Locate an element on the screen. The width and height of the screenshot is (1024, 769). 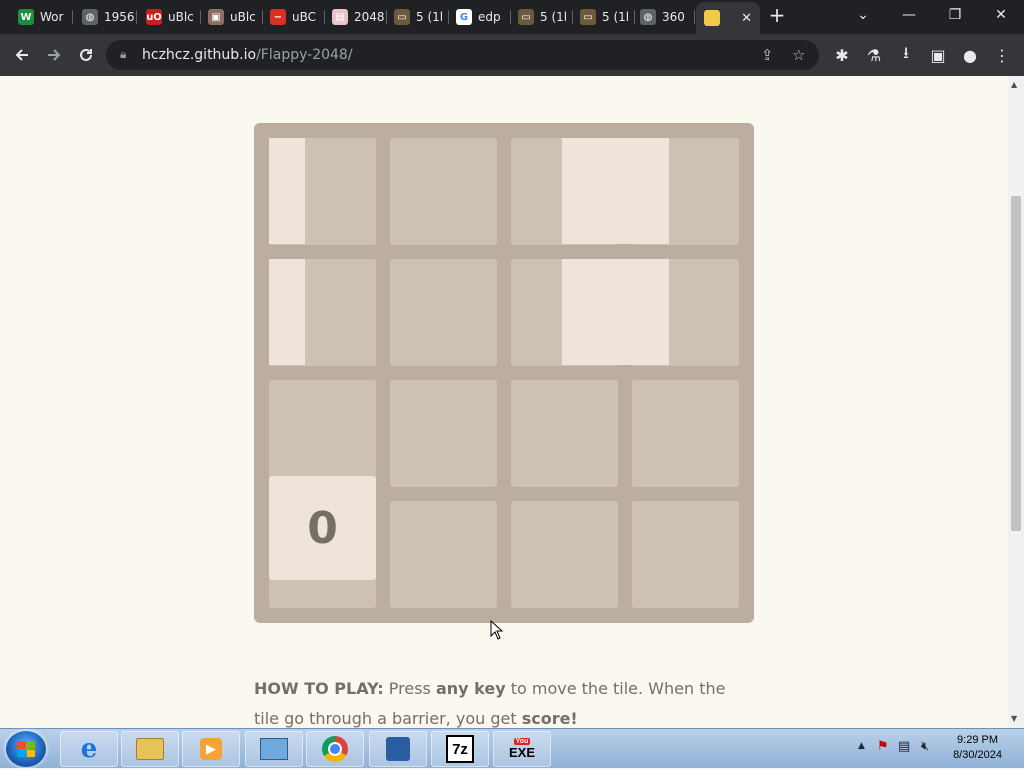
taskbar-chrome is located at coordinates (335, 749).